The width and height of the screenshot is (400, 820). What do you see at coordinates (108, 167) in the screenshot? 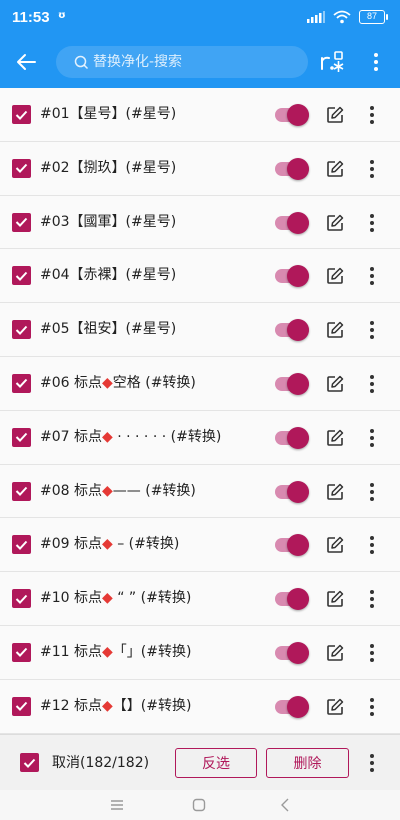
I see `rule-label: #02【捌玖】(#星号)` at bounding box center [108, 167].